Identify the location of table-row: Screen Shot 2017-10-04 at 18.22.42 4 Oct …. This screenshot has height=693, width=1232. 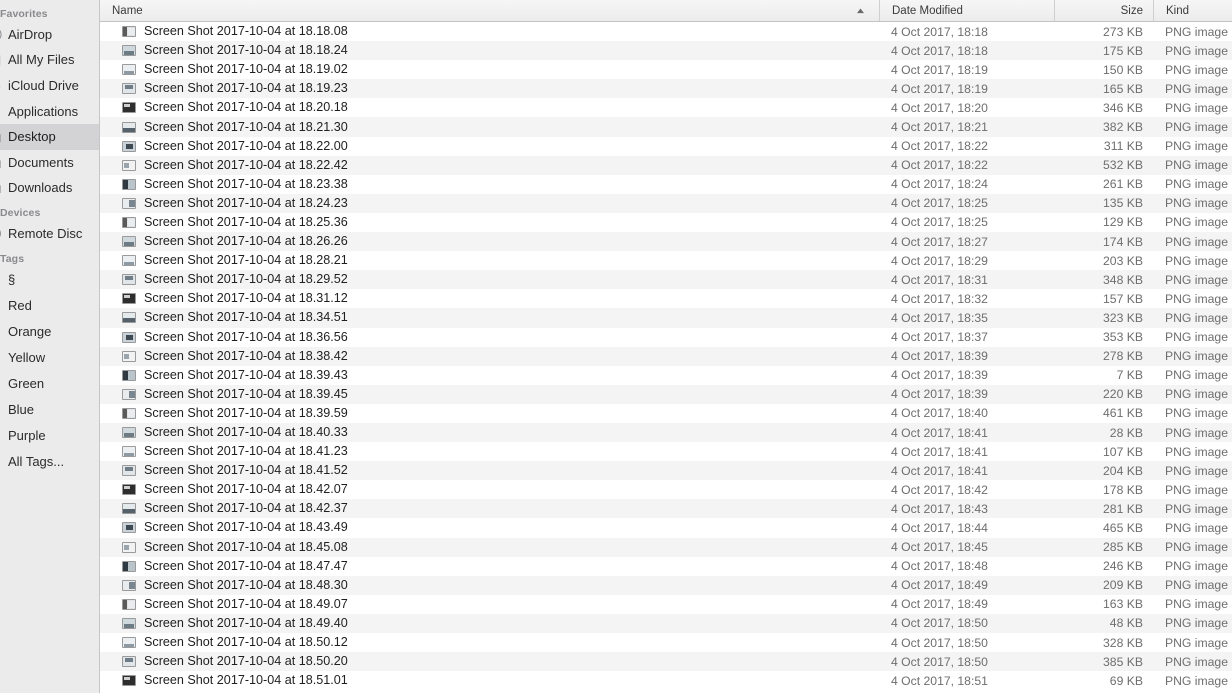
(666, 165).